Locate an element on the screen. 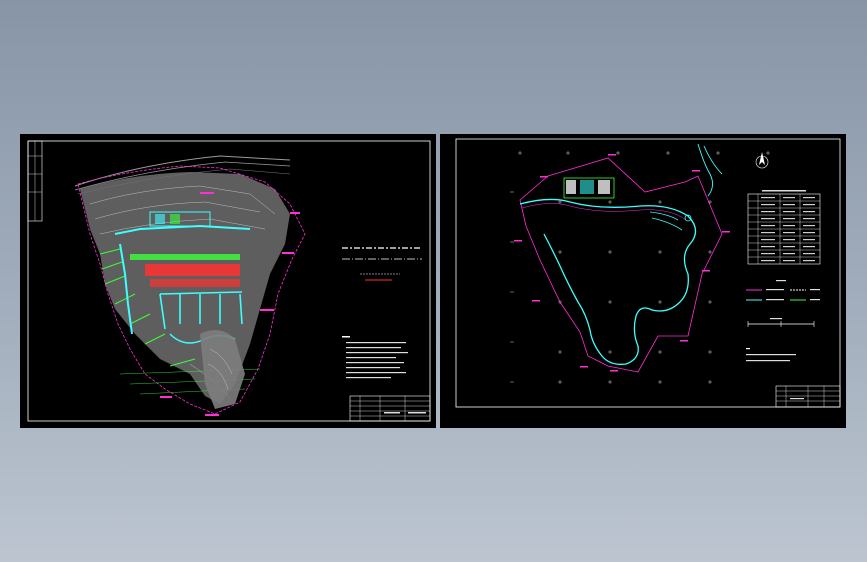 The width and height of the screenshot is (867, 562). north-arrow-icon is located at coordinates (762, 160).